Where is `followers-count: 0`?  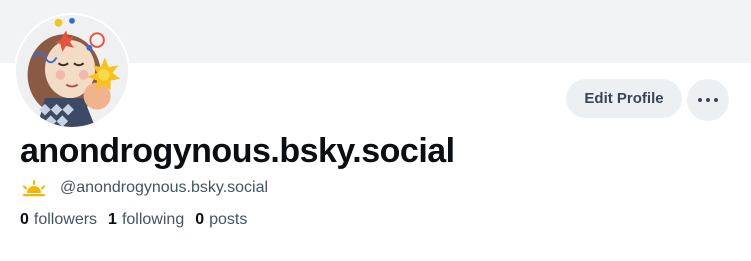
followers-count: 0 is located at coordinates (24, 219).